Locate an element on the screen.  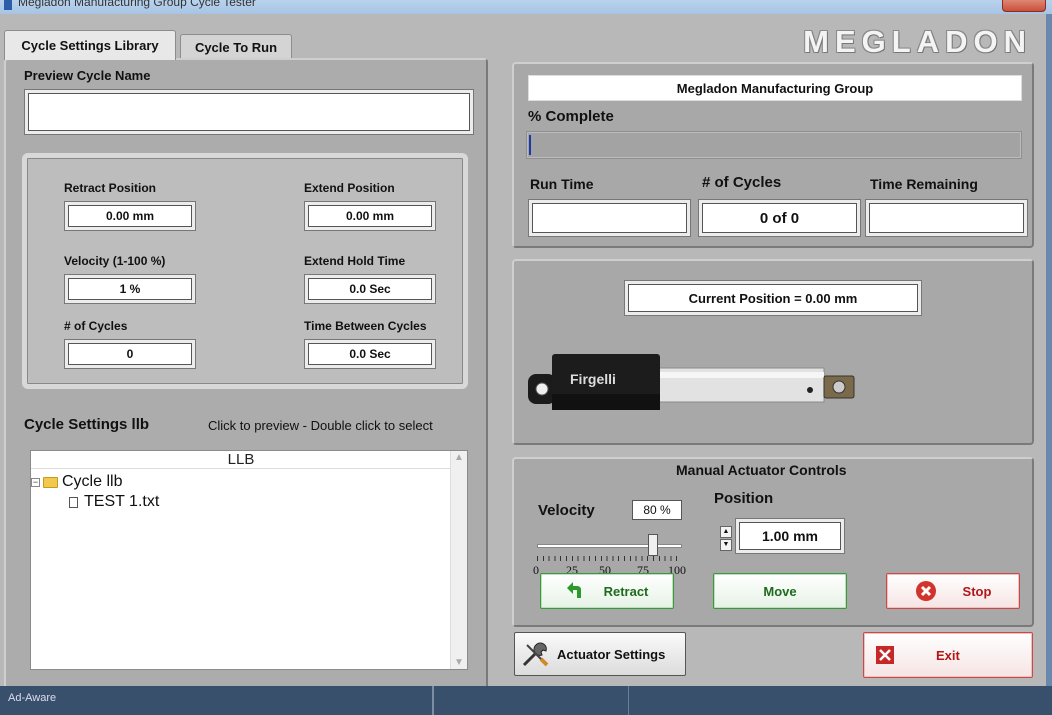
tree-scrollbar: ▲ ▼ is located at coordinates (458, 560).